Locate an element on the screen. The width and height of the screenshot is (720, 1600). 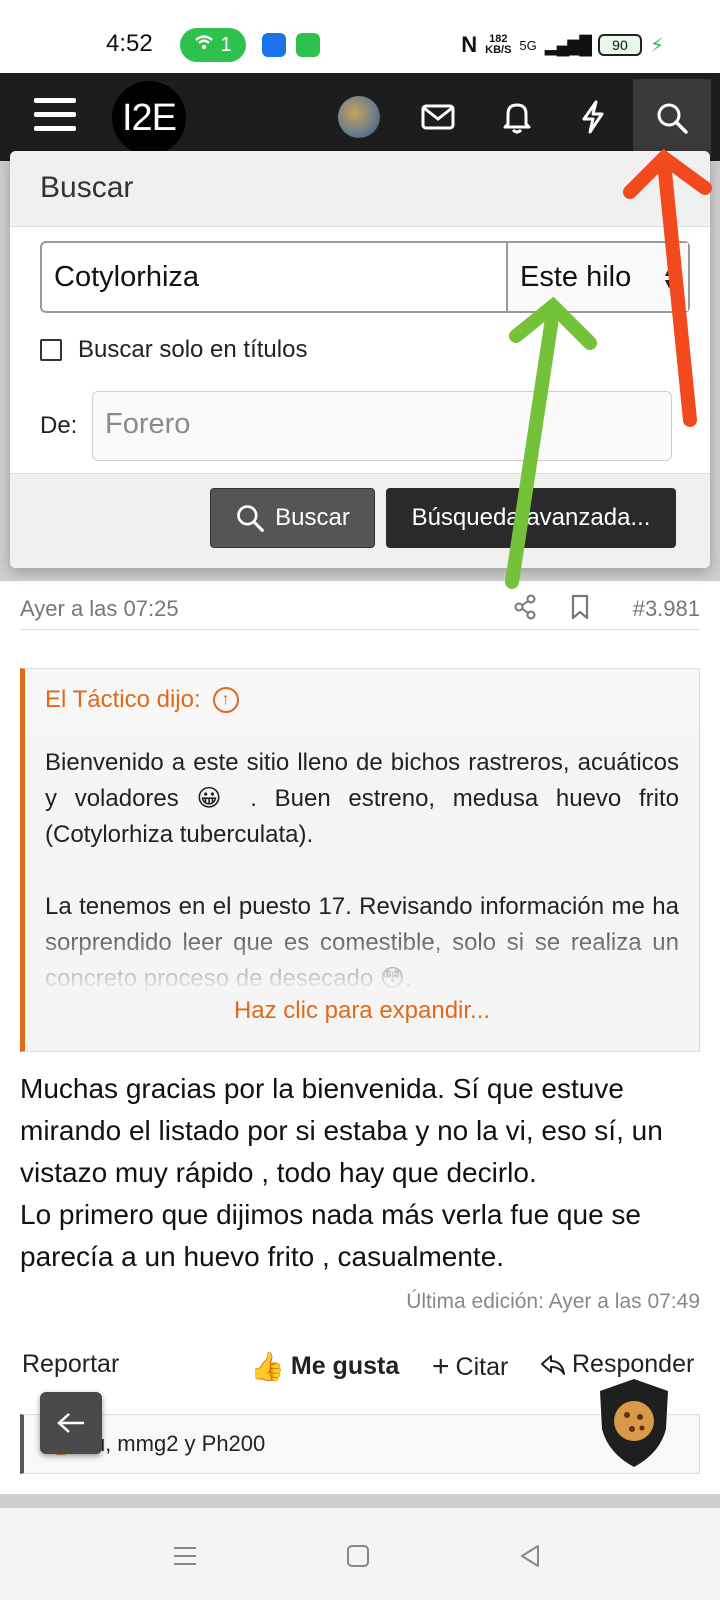
quote-fade is located at coordinates (362, 953).